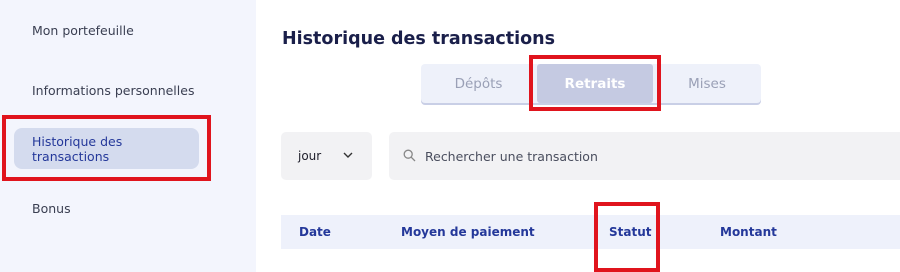 The height and width of the screenshot is (272, 900). Describe the element at coordinates (77, 148) in the screenshot. I see `sidebar-item-label: Historique des transactions` at that location.